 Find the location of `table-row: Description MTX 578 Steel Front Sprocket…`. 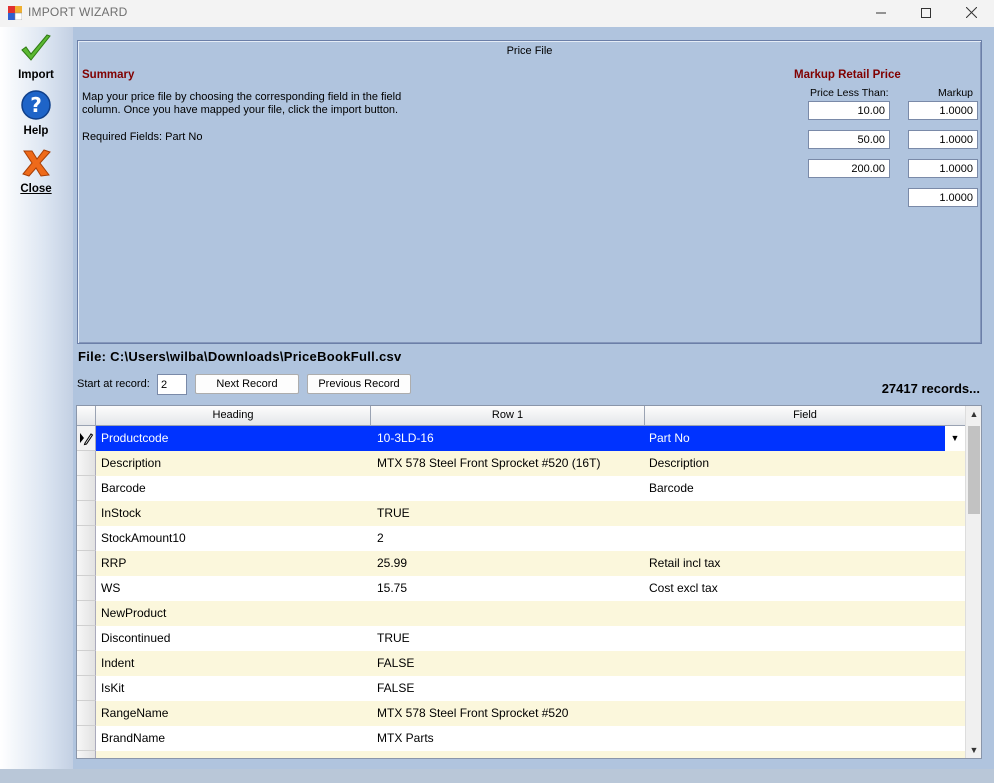

table-row: Description MTX 578 Steel Front Sprocket… is located at coordinates (521, 463).